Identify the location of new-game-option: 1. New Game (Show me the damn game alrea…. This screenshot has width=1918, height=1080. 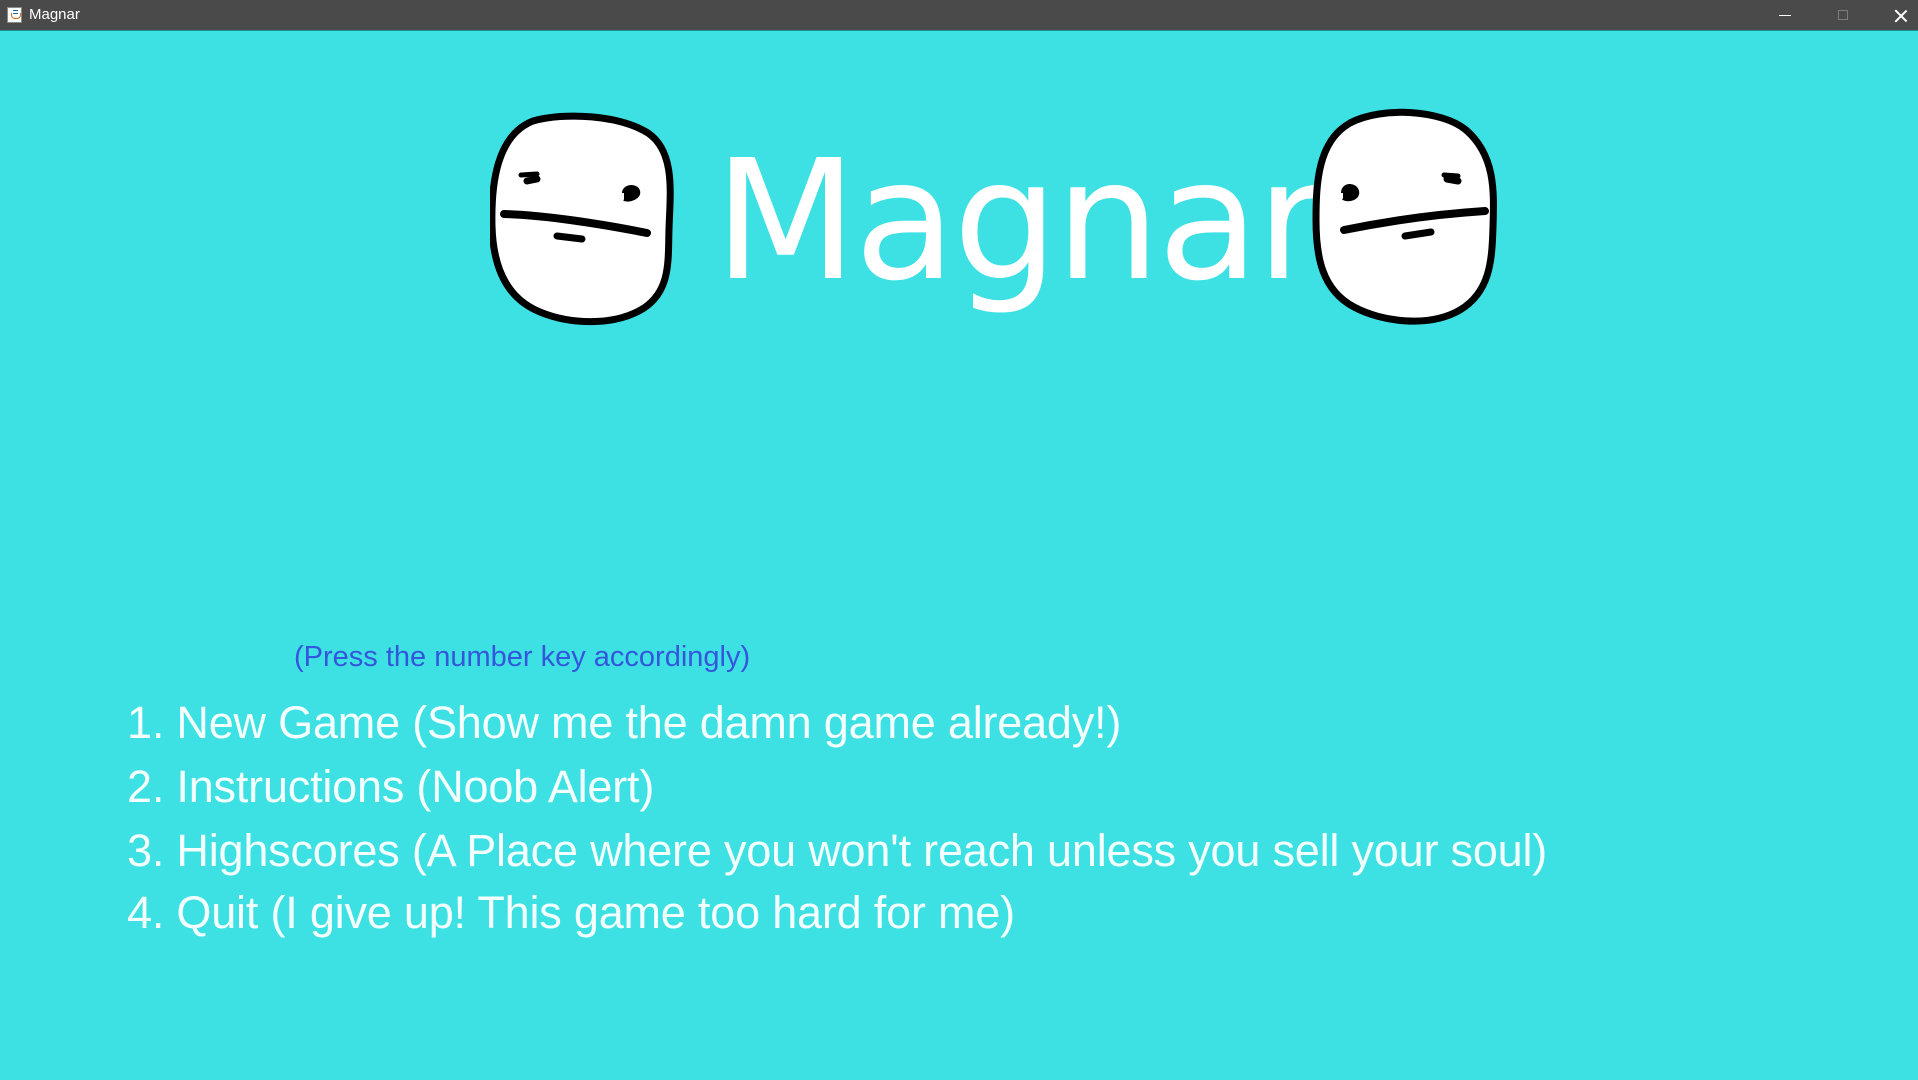
(927, 726).